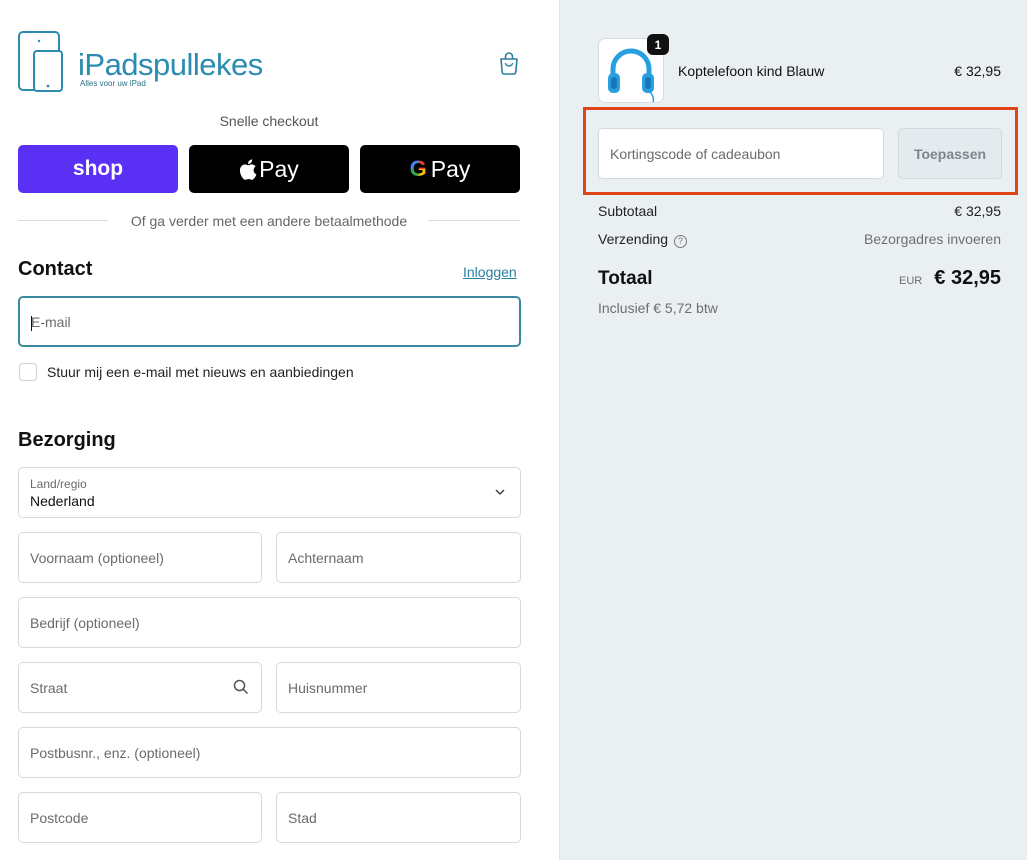 Image resolution: width=1027 pixels, height=860 pixels. What do you see at coordinates (269, 321) in the screenshot?
I see `email-field: E-mail` at bounding box center [269, 321].